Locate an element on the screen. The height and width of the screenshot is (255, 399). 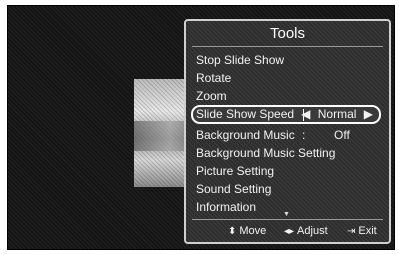
left-arrow-icon: ◀ is located at coordinates (305, 114).